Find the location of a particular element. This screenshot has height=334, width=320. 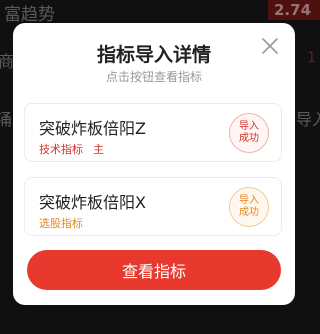

indicator-tag: 技术指标 is located at coordinates (61, 149).